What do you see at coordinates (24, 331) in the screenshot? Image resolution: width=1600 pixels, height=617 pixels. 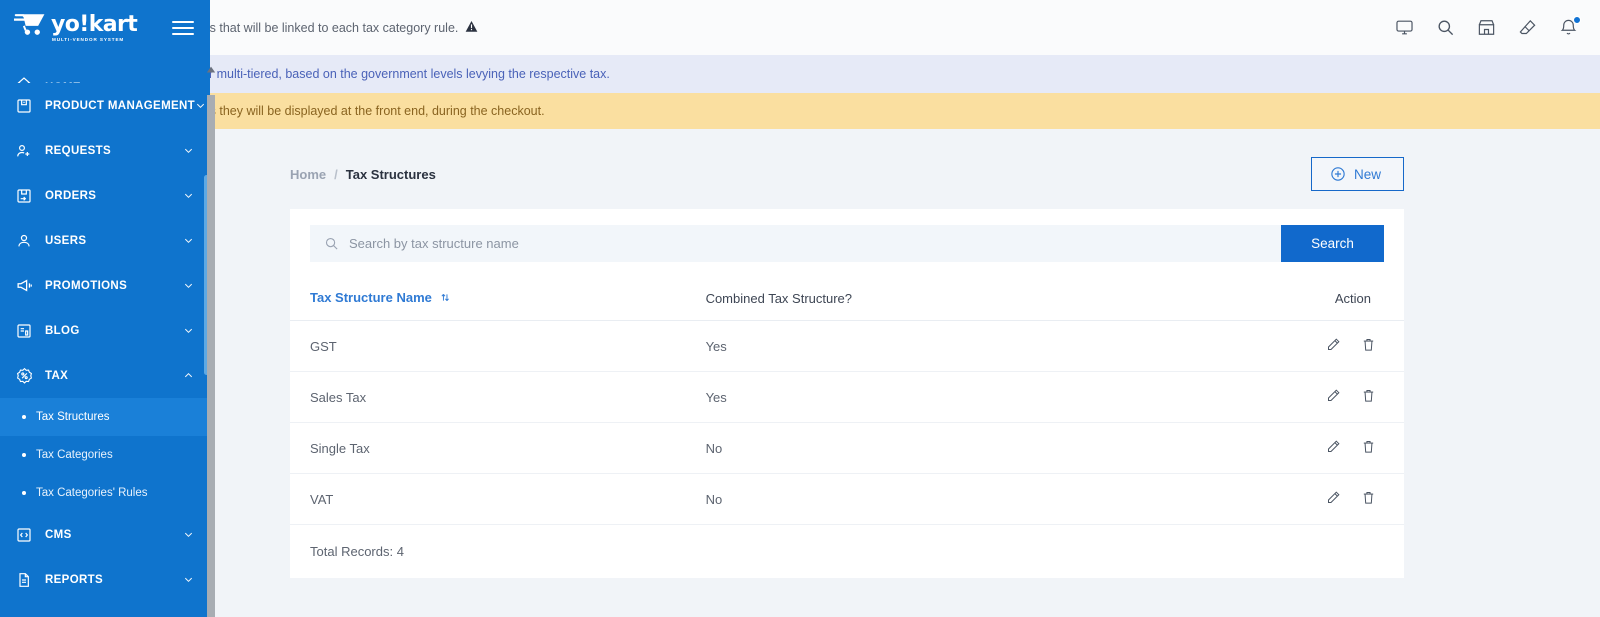 I see `blog-icon` at bounding box center [24, 331].